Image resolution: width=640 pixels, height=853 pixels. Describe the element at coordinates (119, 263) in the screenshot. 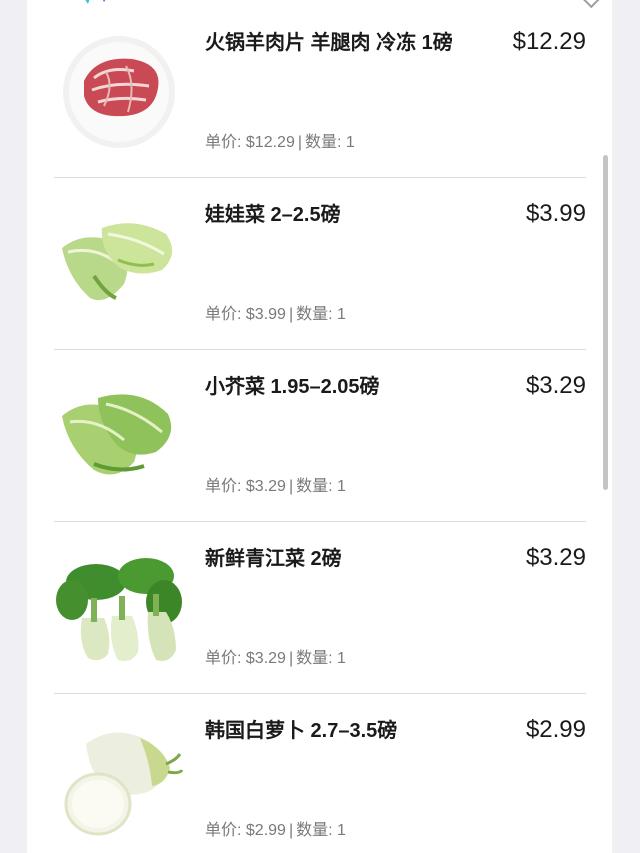

I see `baby-napa-cabbage-icon` at that location.